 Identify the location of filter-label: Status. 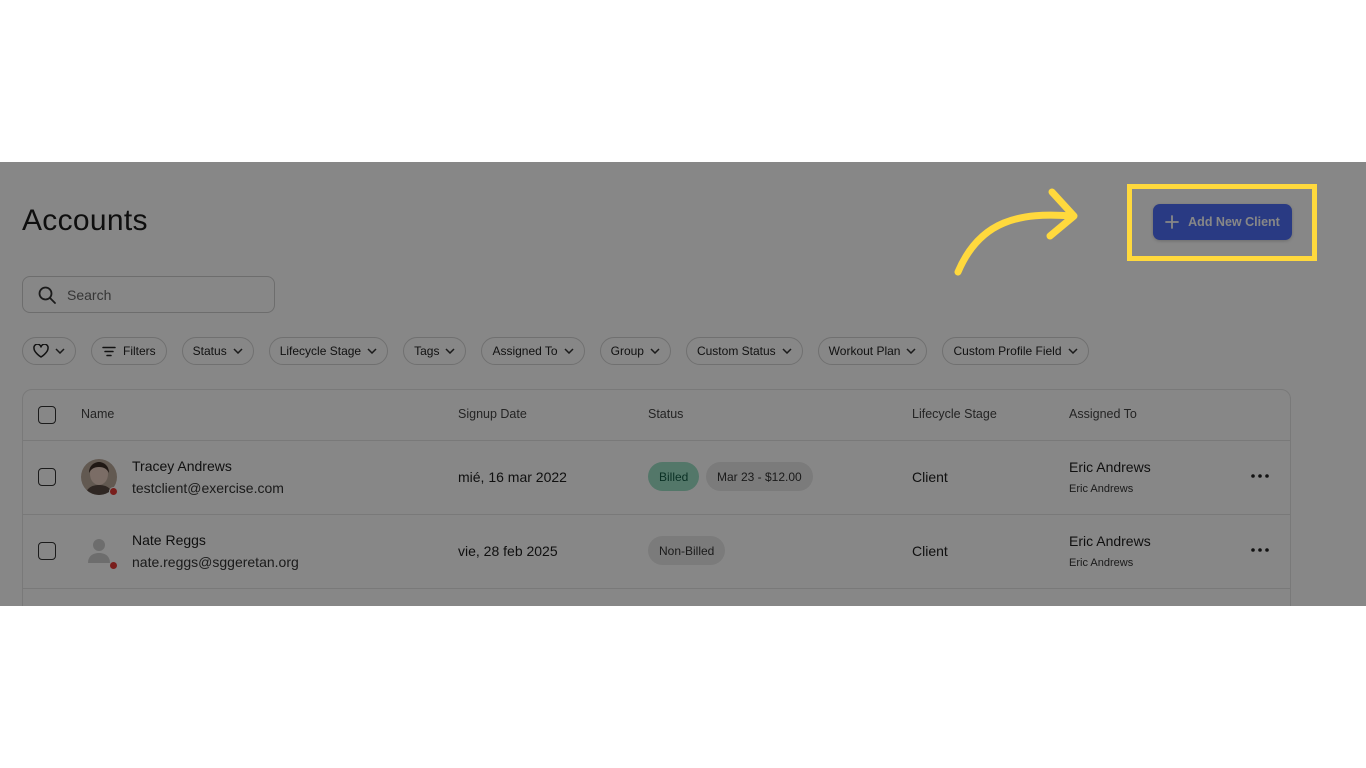
(209, 351).